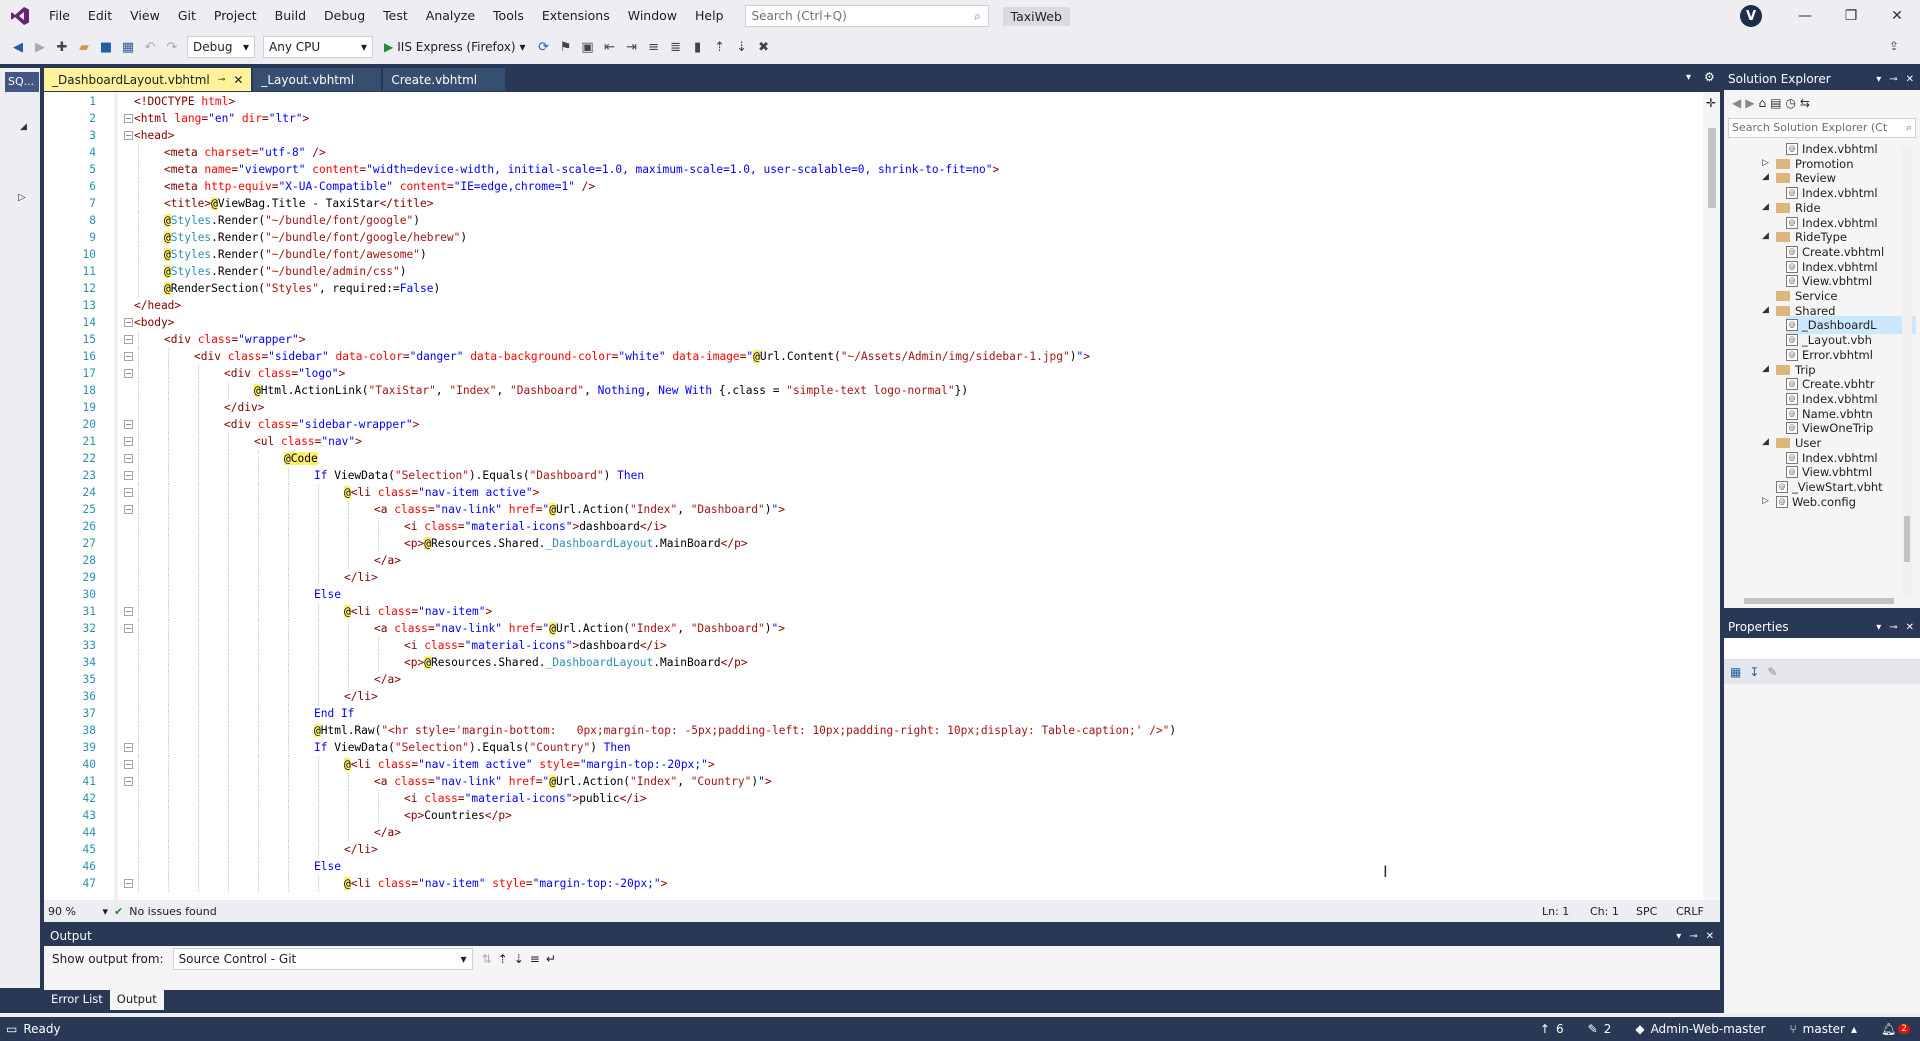  What do you see at coordinates (1754, 672) in the screenshot?
I see `alphabetical-icon: ↧` at bounding box center [1754, 672].